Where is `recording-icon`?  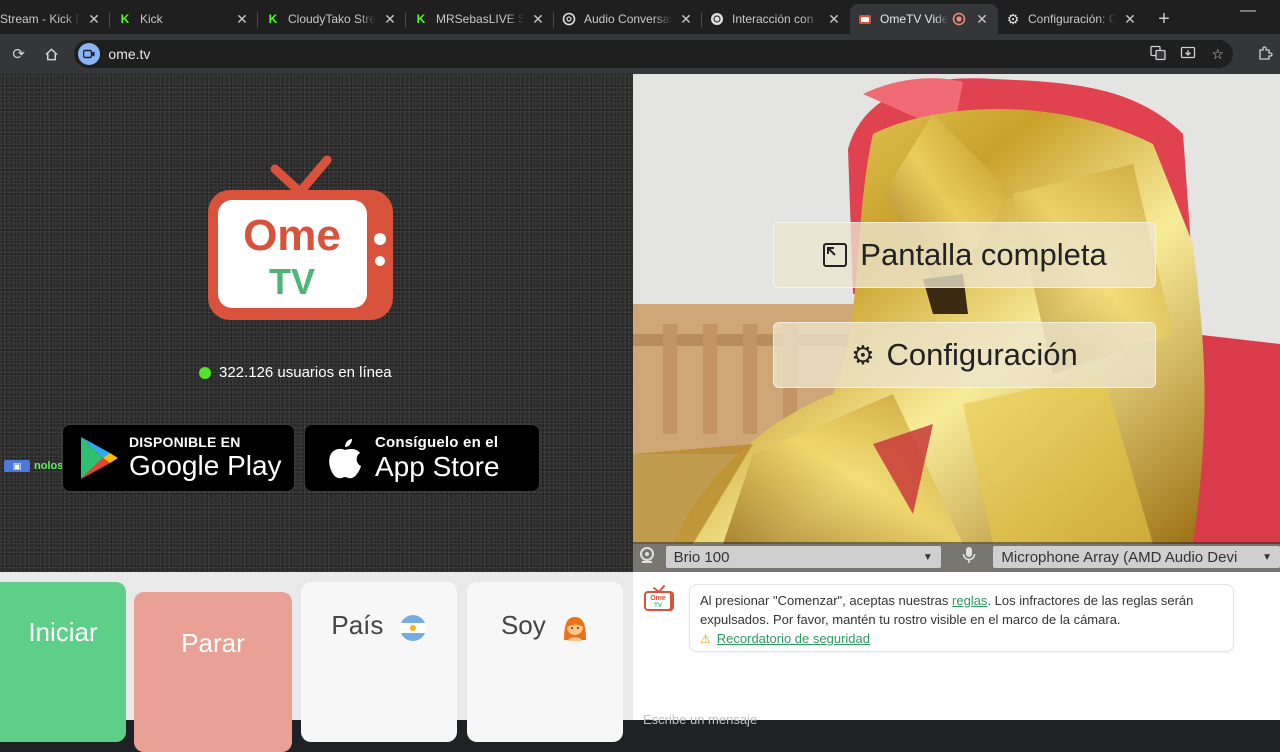
recording-icon is located at coordinates (959, 19).